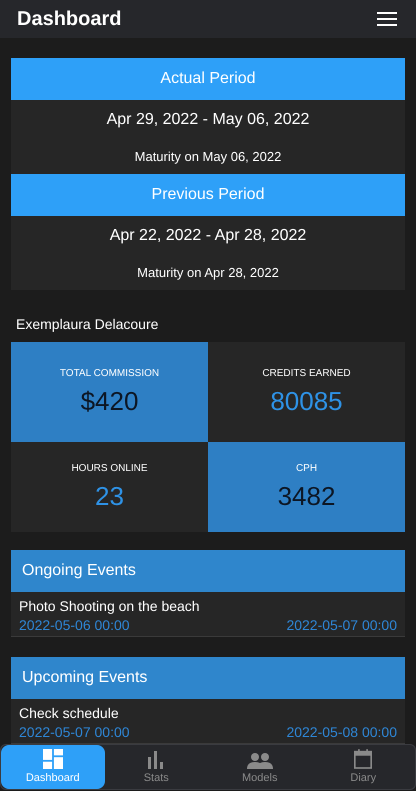 The image size is (416, 791). What do you see at coordinates (208, 195) in the screenshot?
I see `period-header: Previous Period` at bounding box center [208, 195].